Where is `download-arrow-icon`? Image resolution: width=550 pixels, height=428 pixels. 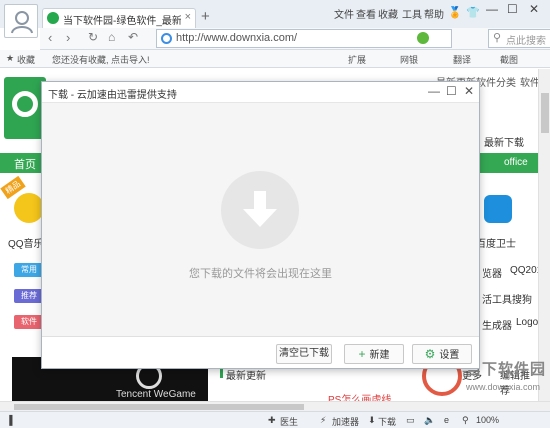 download-arrow-icon is located at coordinates (260, 210).